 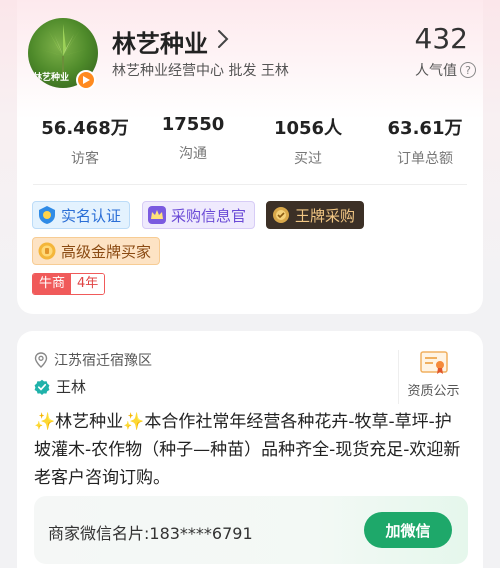 I want to click on niu-merchant-tag: 牛商 4年, so click(x=69, y=284).